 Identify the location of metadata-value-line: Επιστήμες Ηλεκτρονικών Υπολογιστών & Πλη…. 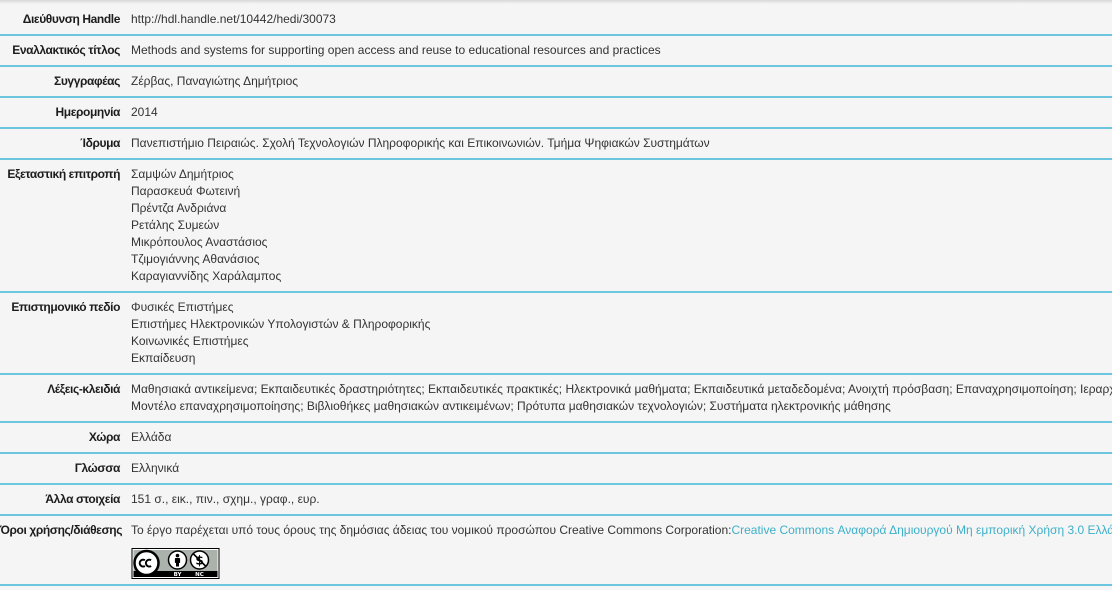
(281, 324).